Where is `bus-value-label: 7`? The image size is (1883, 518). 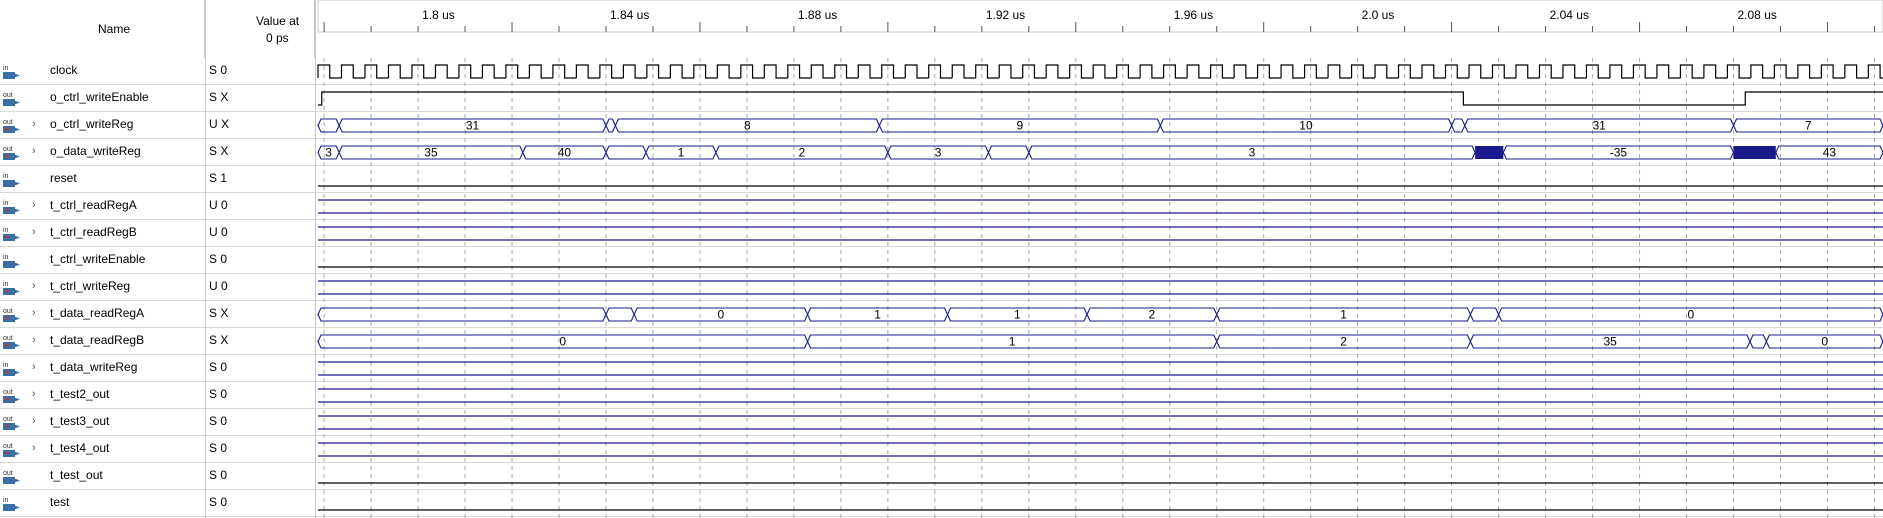
bus-value-label: 7 is located at coordinates (1808, 126).